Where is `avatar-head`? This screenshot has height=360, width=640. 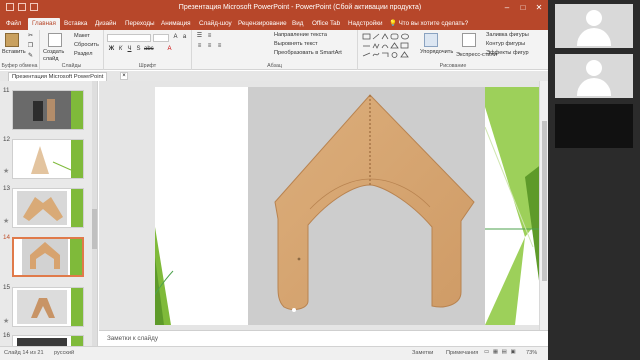
avatar-head is located at coordinates (594, 68).